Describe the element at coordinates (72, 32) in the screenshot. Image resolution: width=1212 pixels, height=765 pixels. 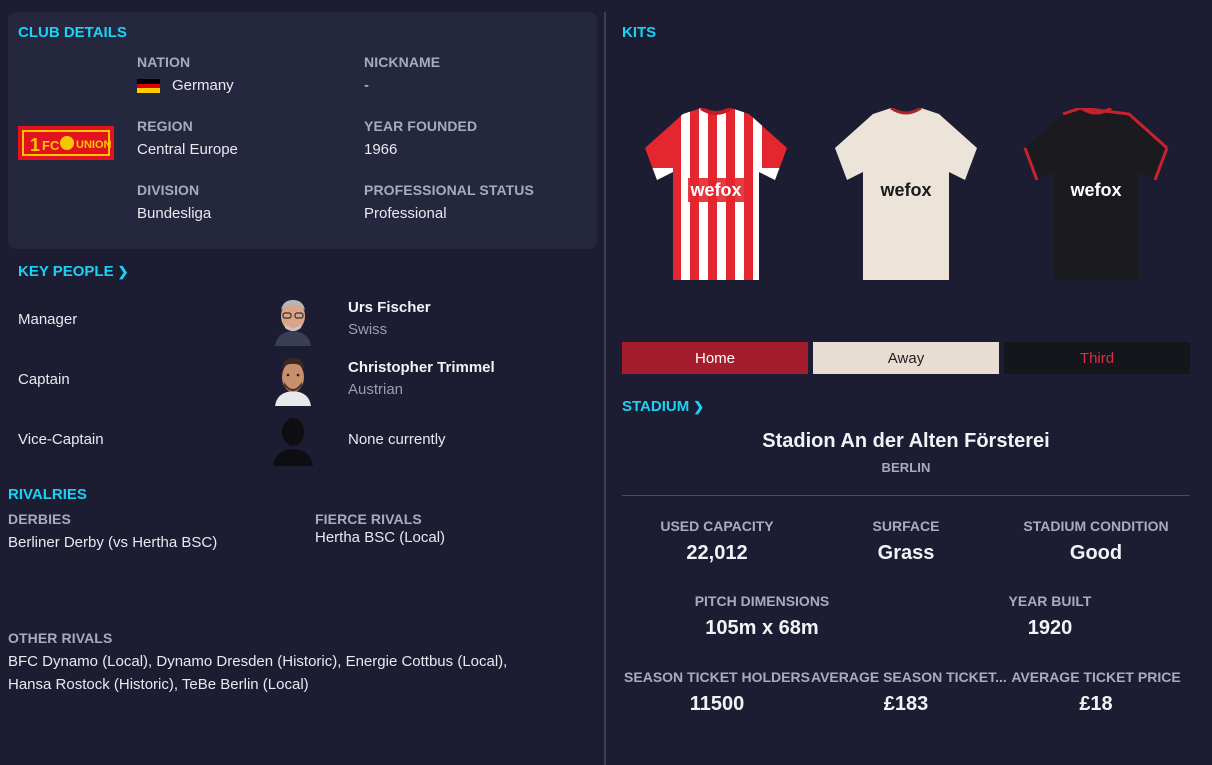
I see `club-details-heading: CLUB DETAILS` at that location.